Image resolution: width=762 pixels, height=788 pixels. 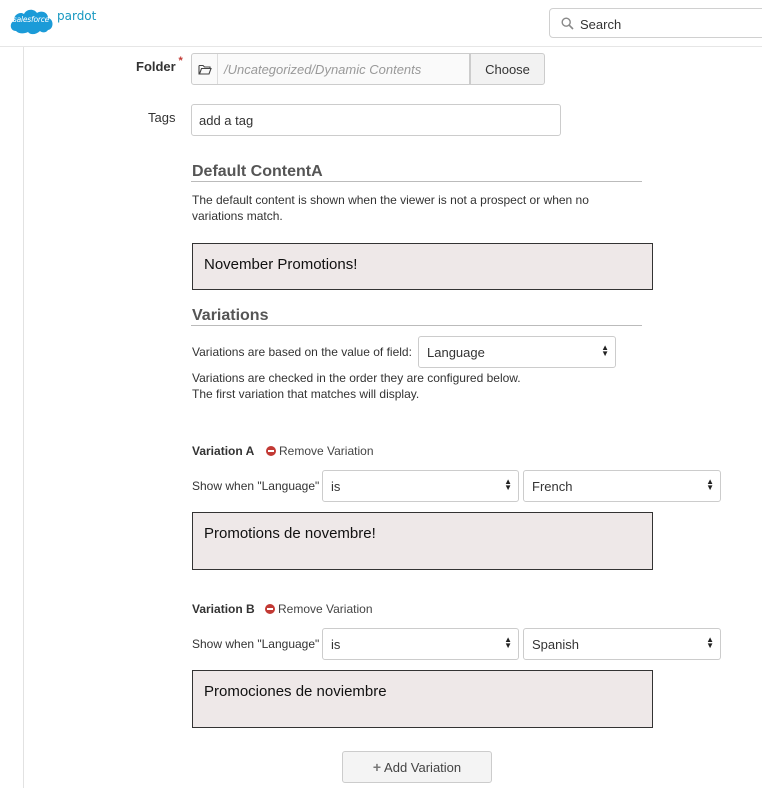 I want to click on variation-b-value-select: Spanish ▲ ▼, so click(x=622, y=644).